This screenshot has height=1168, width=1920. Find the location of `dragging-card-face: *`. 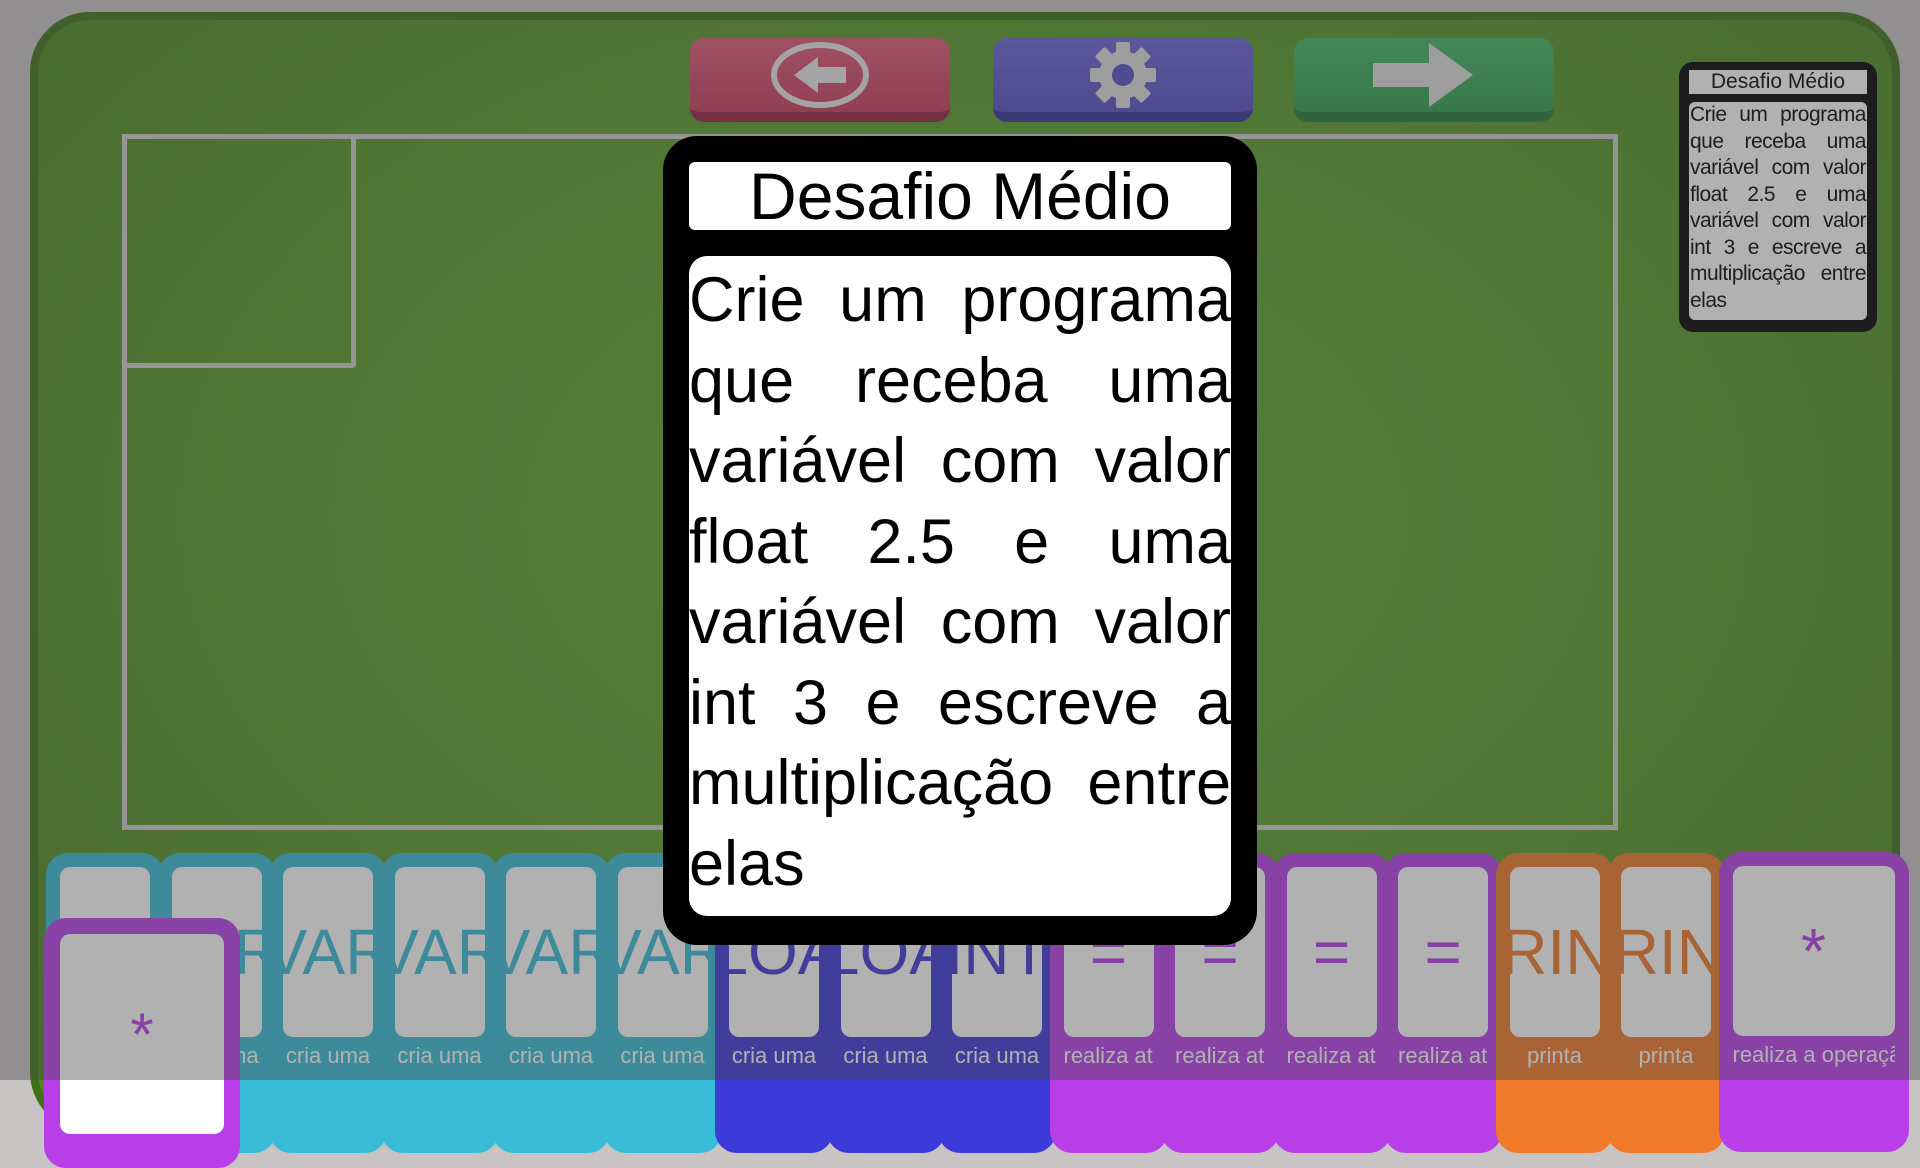

dragging-card-face: * is located at coordinates (142, 1034).